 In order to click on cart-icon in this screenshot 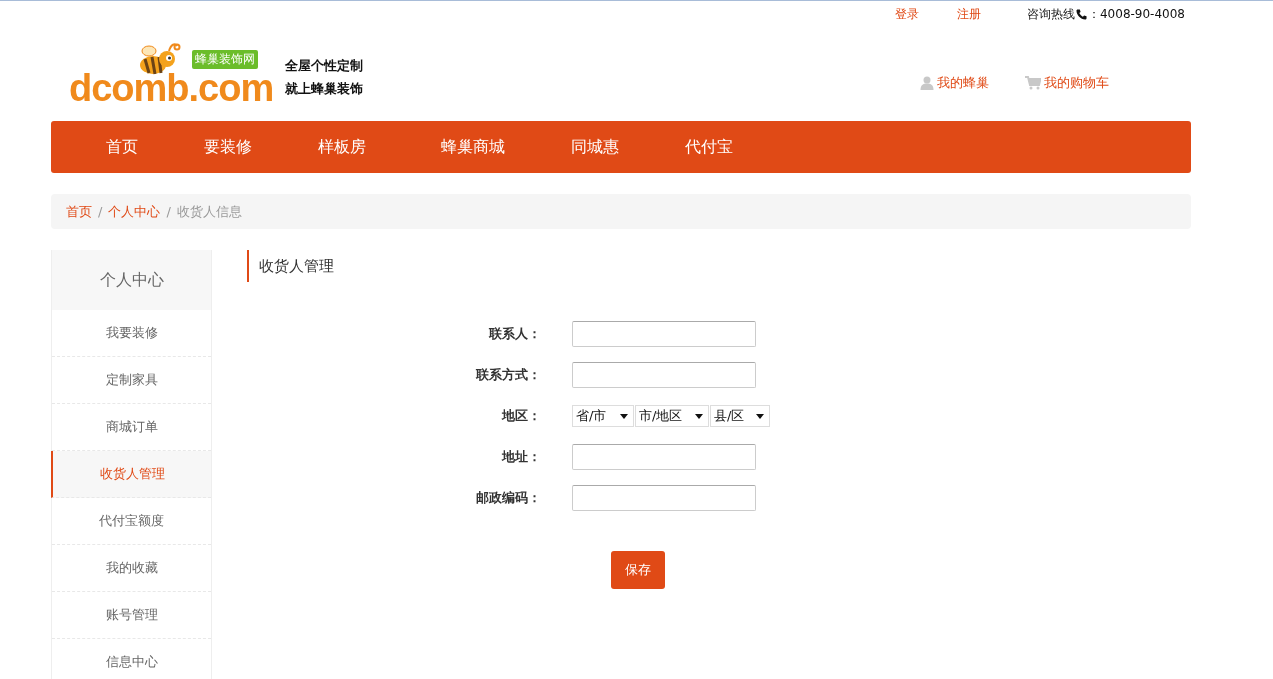, I will do `click(1033, 83)`.